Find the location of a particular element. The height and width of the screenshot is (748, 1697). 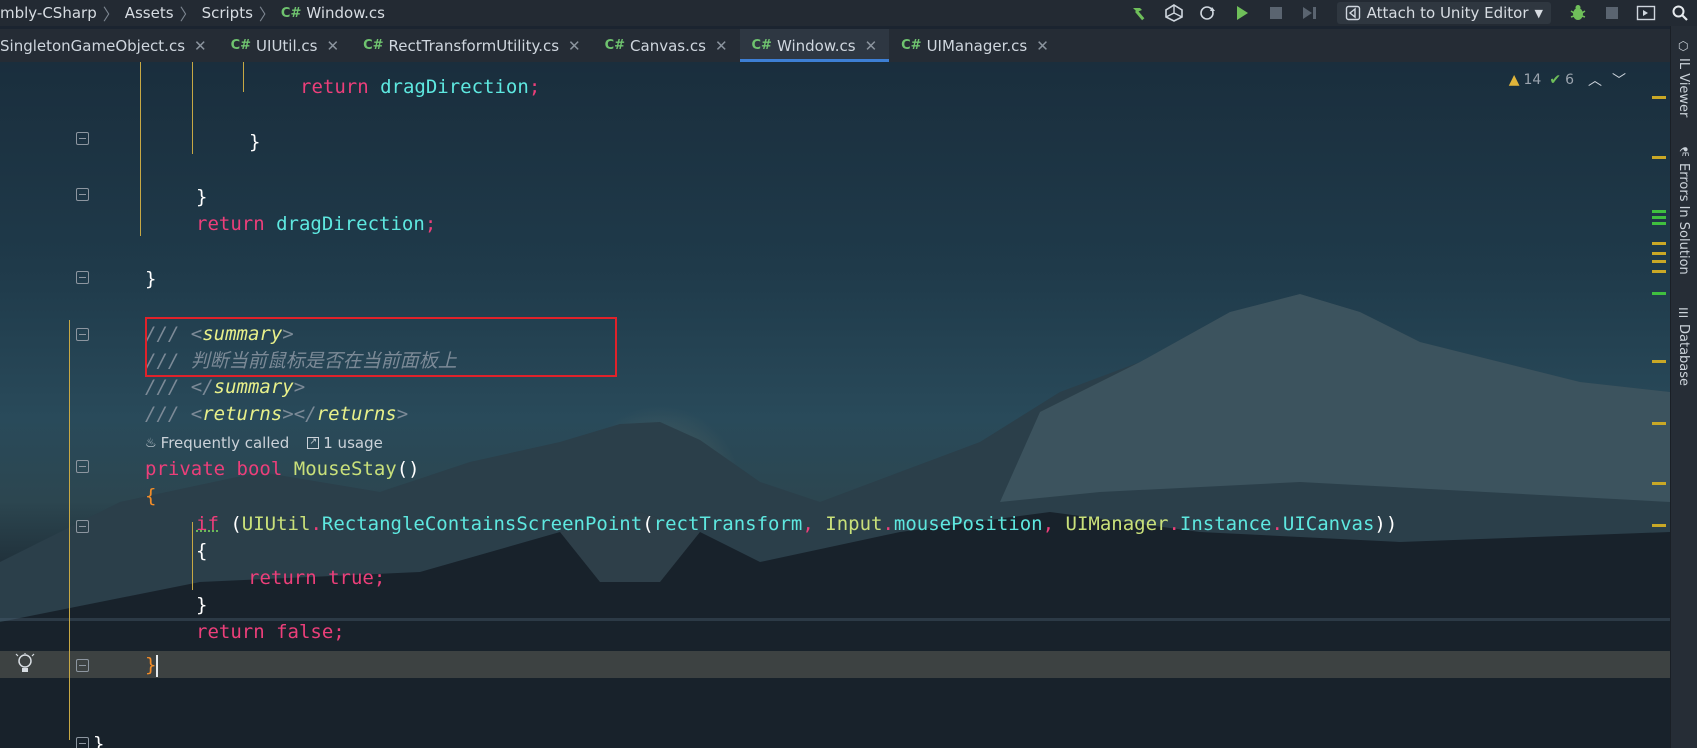

doc-comment-line: /// </summary> is located at coordinates (225, 387).